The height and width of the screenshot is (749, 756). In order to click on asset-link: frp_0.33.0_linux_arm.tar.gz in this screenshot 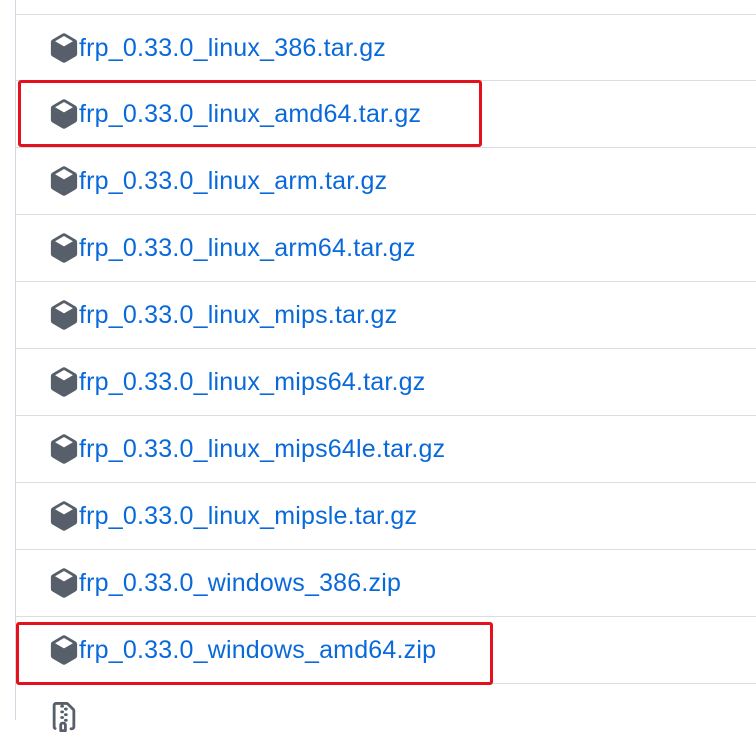, I will do `click(233, 181)`.